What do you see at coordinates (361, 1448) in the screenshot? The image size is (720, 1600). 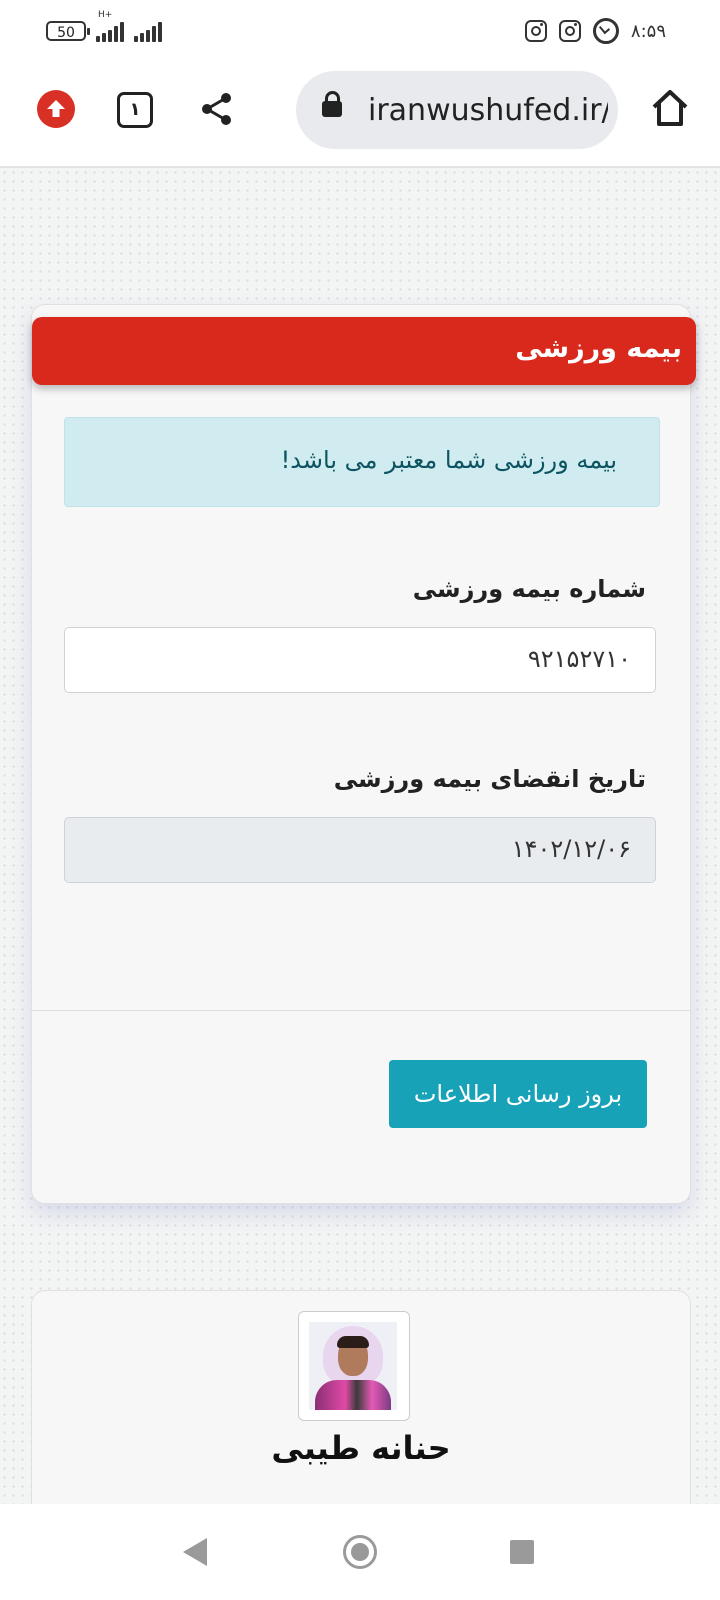 I see `person-name: حنانه طیبی` at bounding box center [361, 1448].